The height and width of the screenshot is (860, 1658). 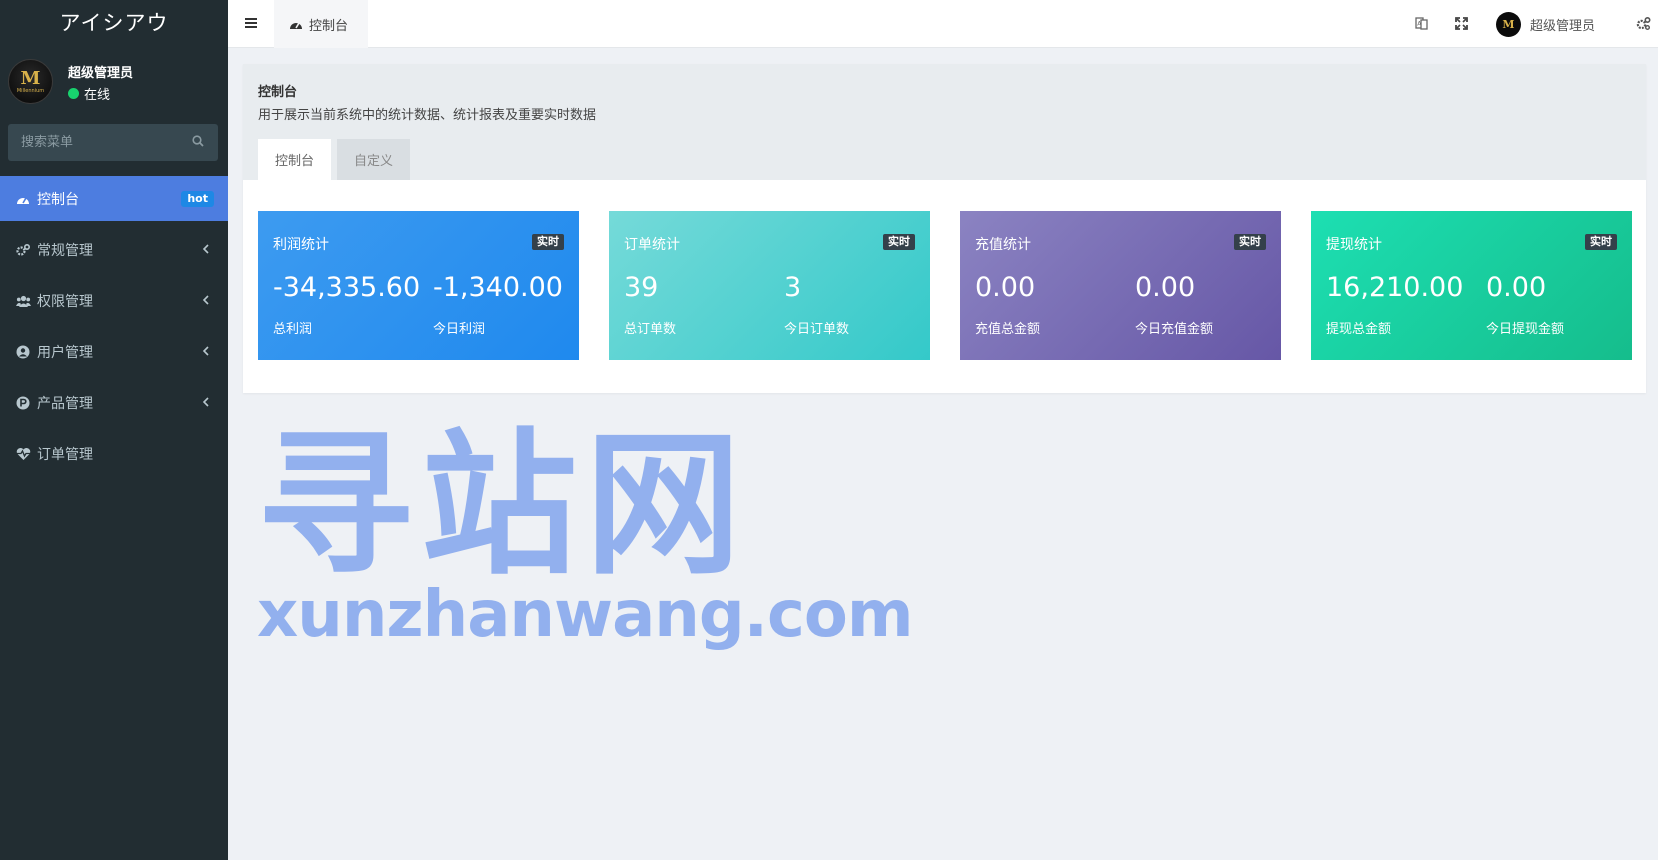 What do you see at coordinates (585, 615) in the screenshot?
I see `watermark-url: xunzhanwang.com` at bounding box center [585, 615].